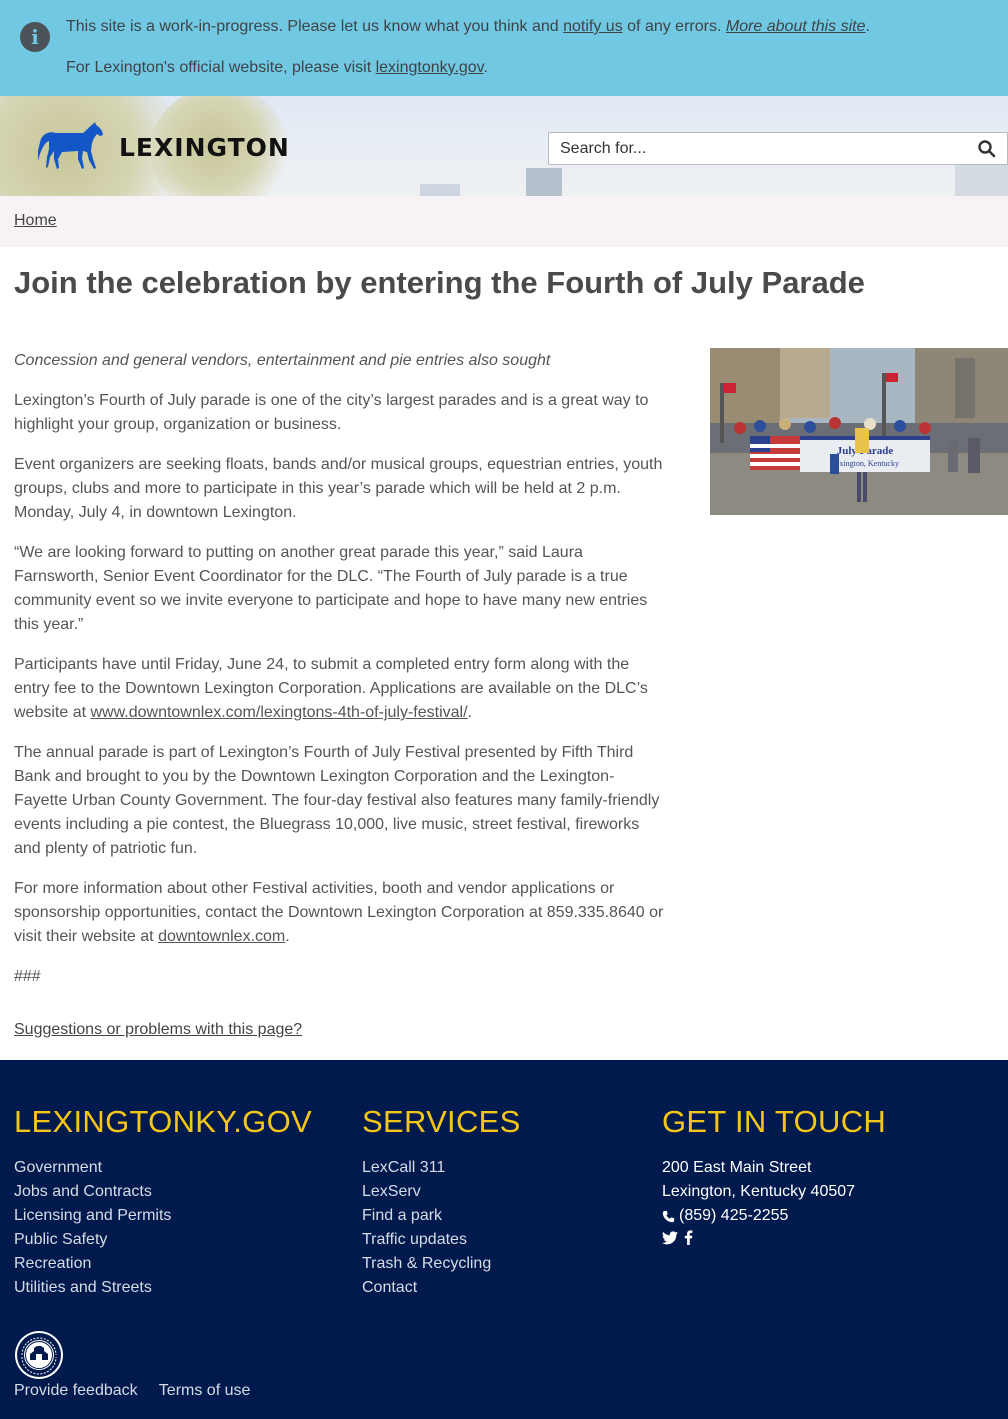 The width and height of the screenshot is (1008, 1419). I want to click on parade-photo: July Parade Lexington, Kentucky, so click(859, 431).